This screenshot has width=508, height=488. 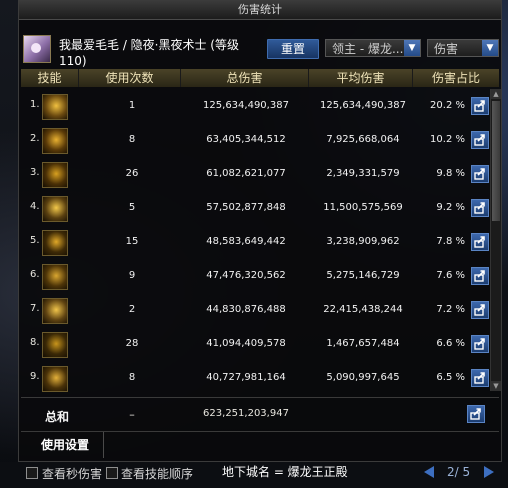 I want to click on skill-7-icon, so click(x=55, y=311).